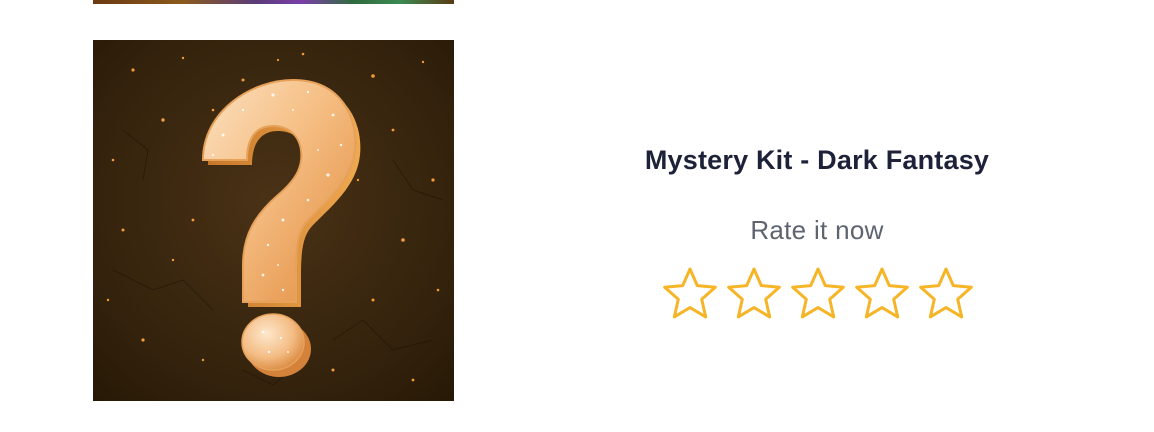 The height and width of the screenshot is (432, 1154). I want to click on star-5-icon, so click(946, 293).